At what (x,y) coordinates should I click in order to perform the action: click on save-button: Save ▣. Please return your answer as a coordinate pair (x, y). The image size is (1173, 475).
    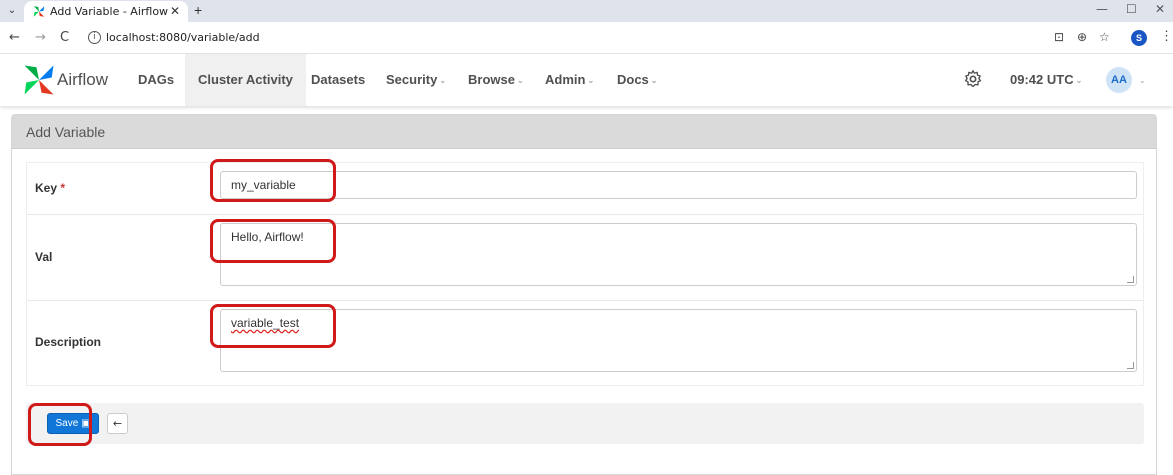
    Looking at the image, I should click on (73, 423).